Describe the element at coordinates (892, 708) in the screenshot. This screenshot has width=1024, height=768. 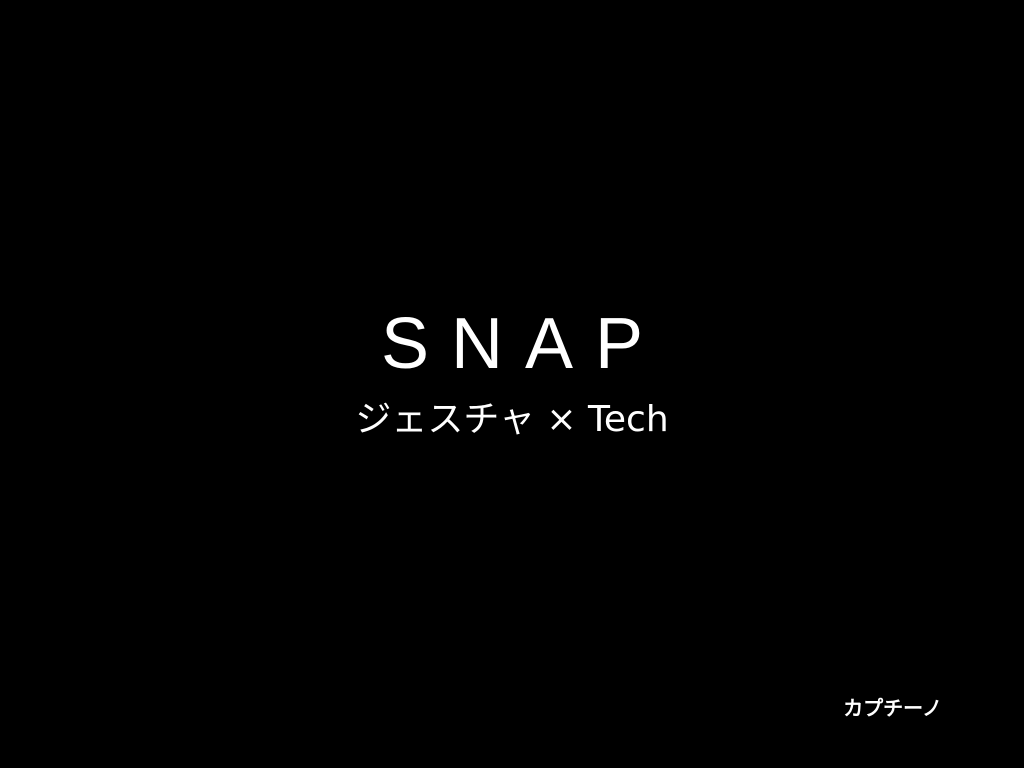
I see `slide-author: カプチーノ` at that location.